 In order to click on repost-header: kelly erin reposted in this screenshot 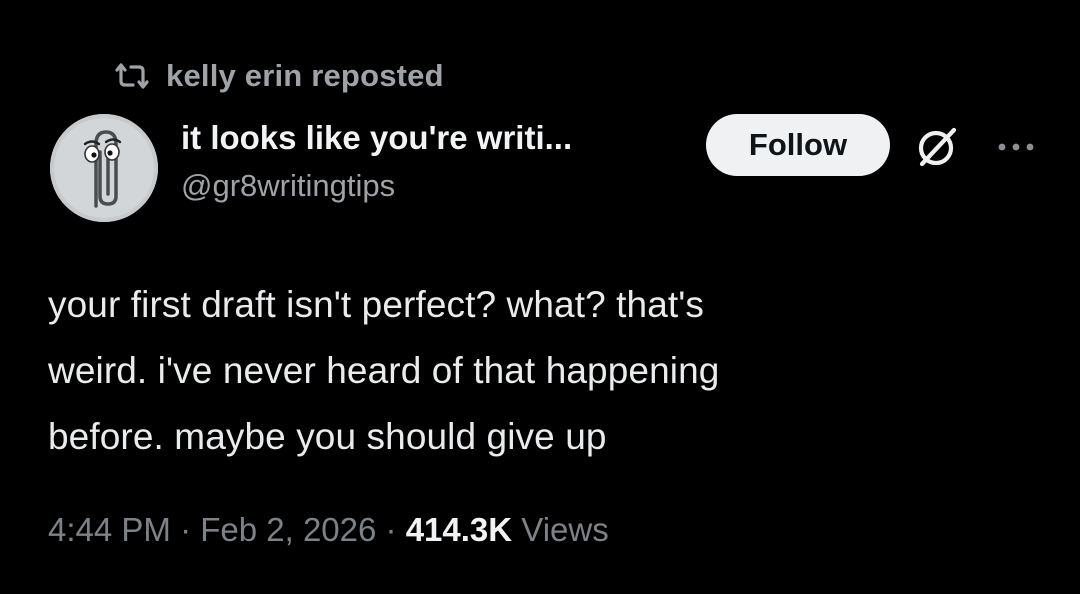, I will do `click(278, 76)`.